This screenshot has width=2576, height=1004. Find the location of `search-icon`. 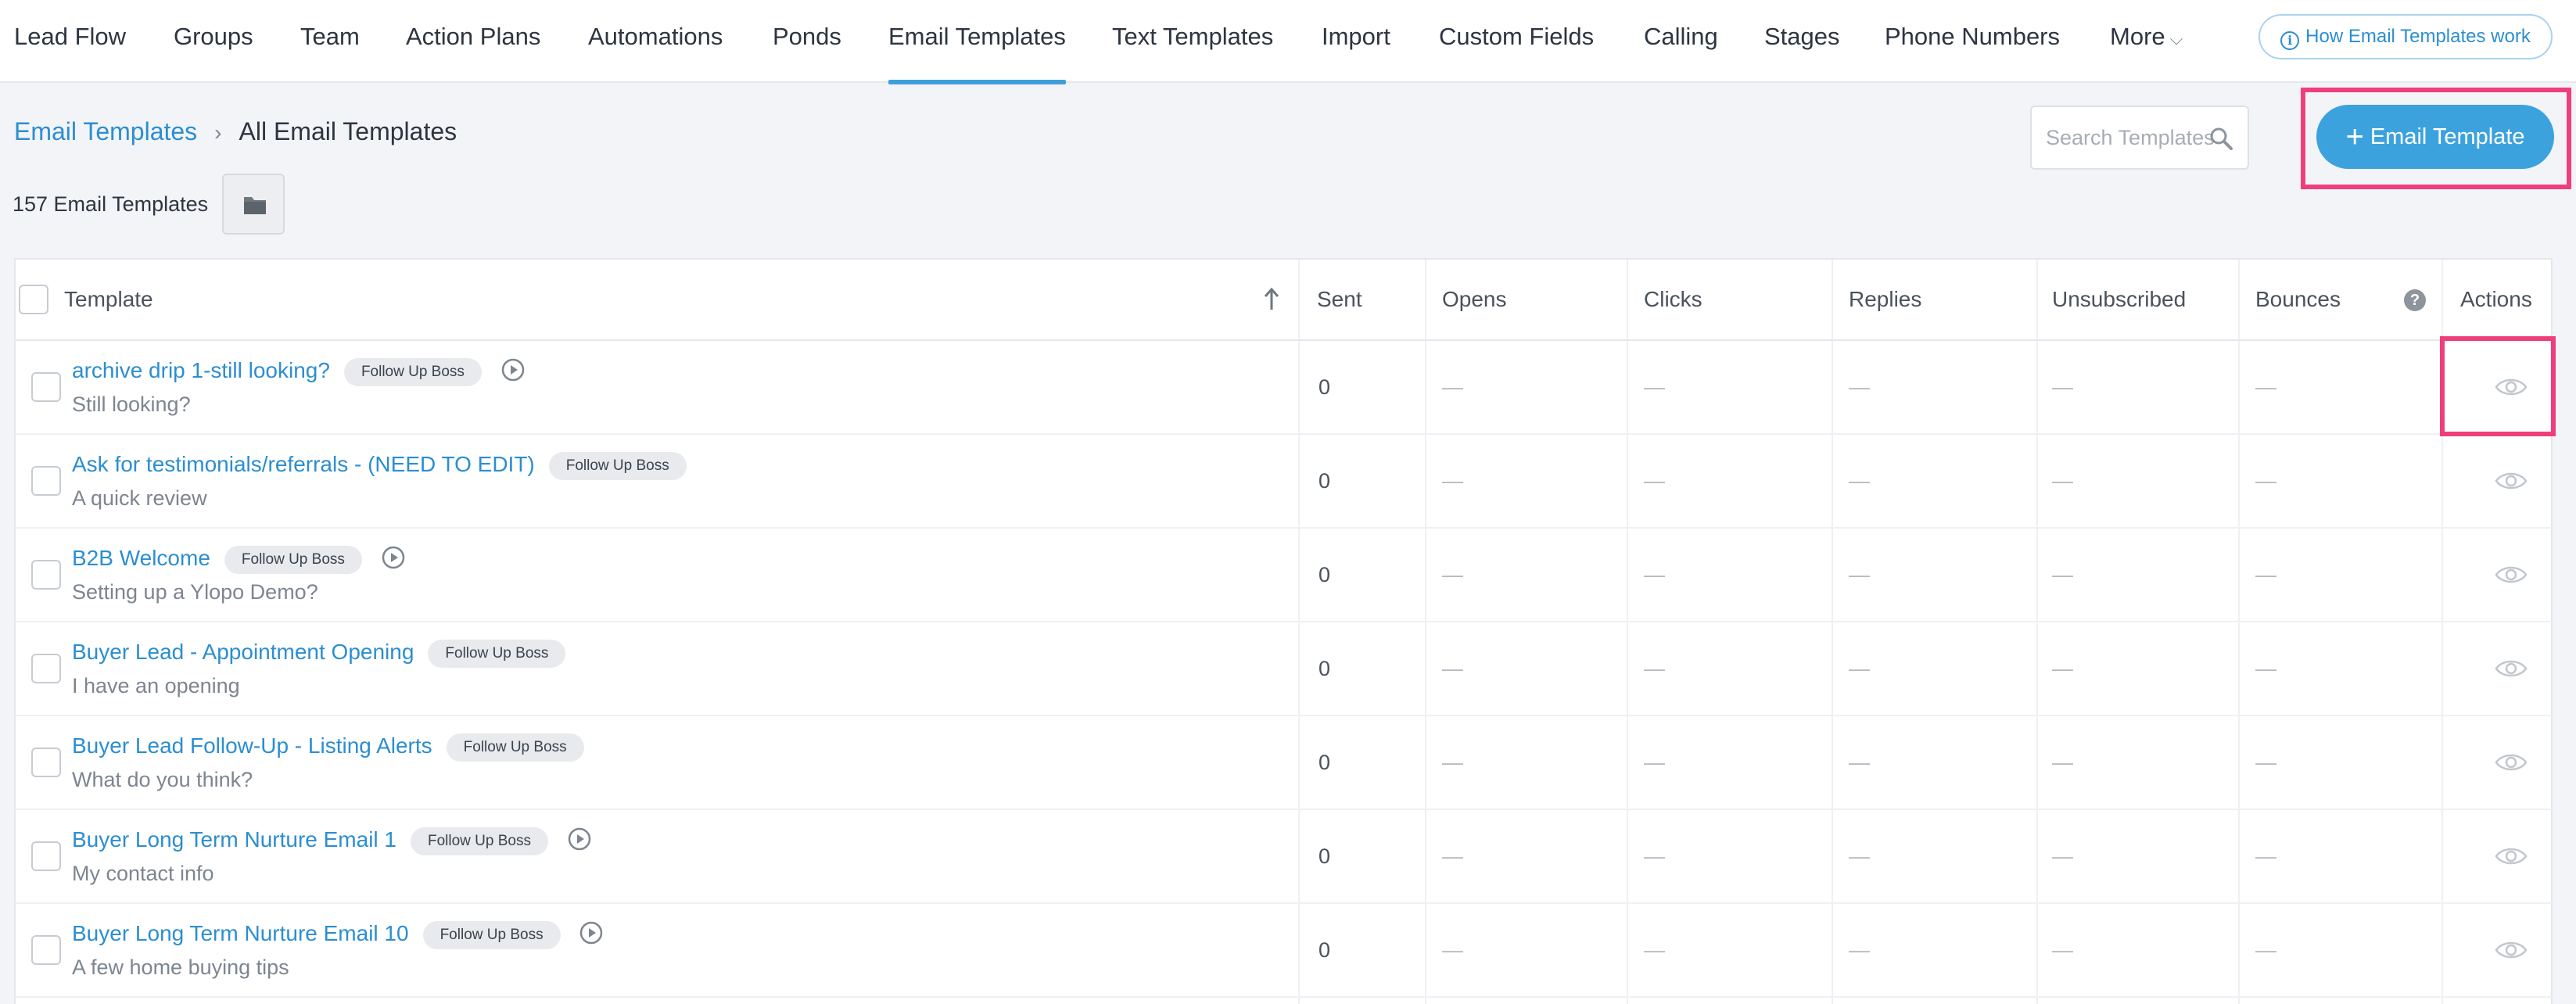

search-icon is located at coordinates (2220, 138).